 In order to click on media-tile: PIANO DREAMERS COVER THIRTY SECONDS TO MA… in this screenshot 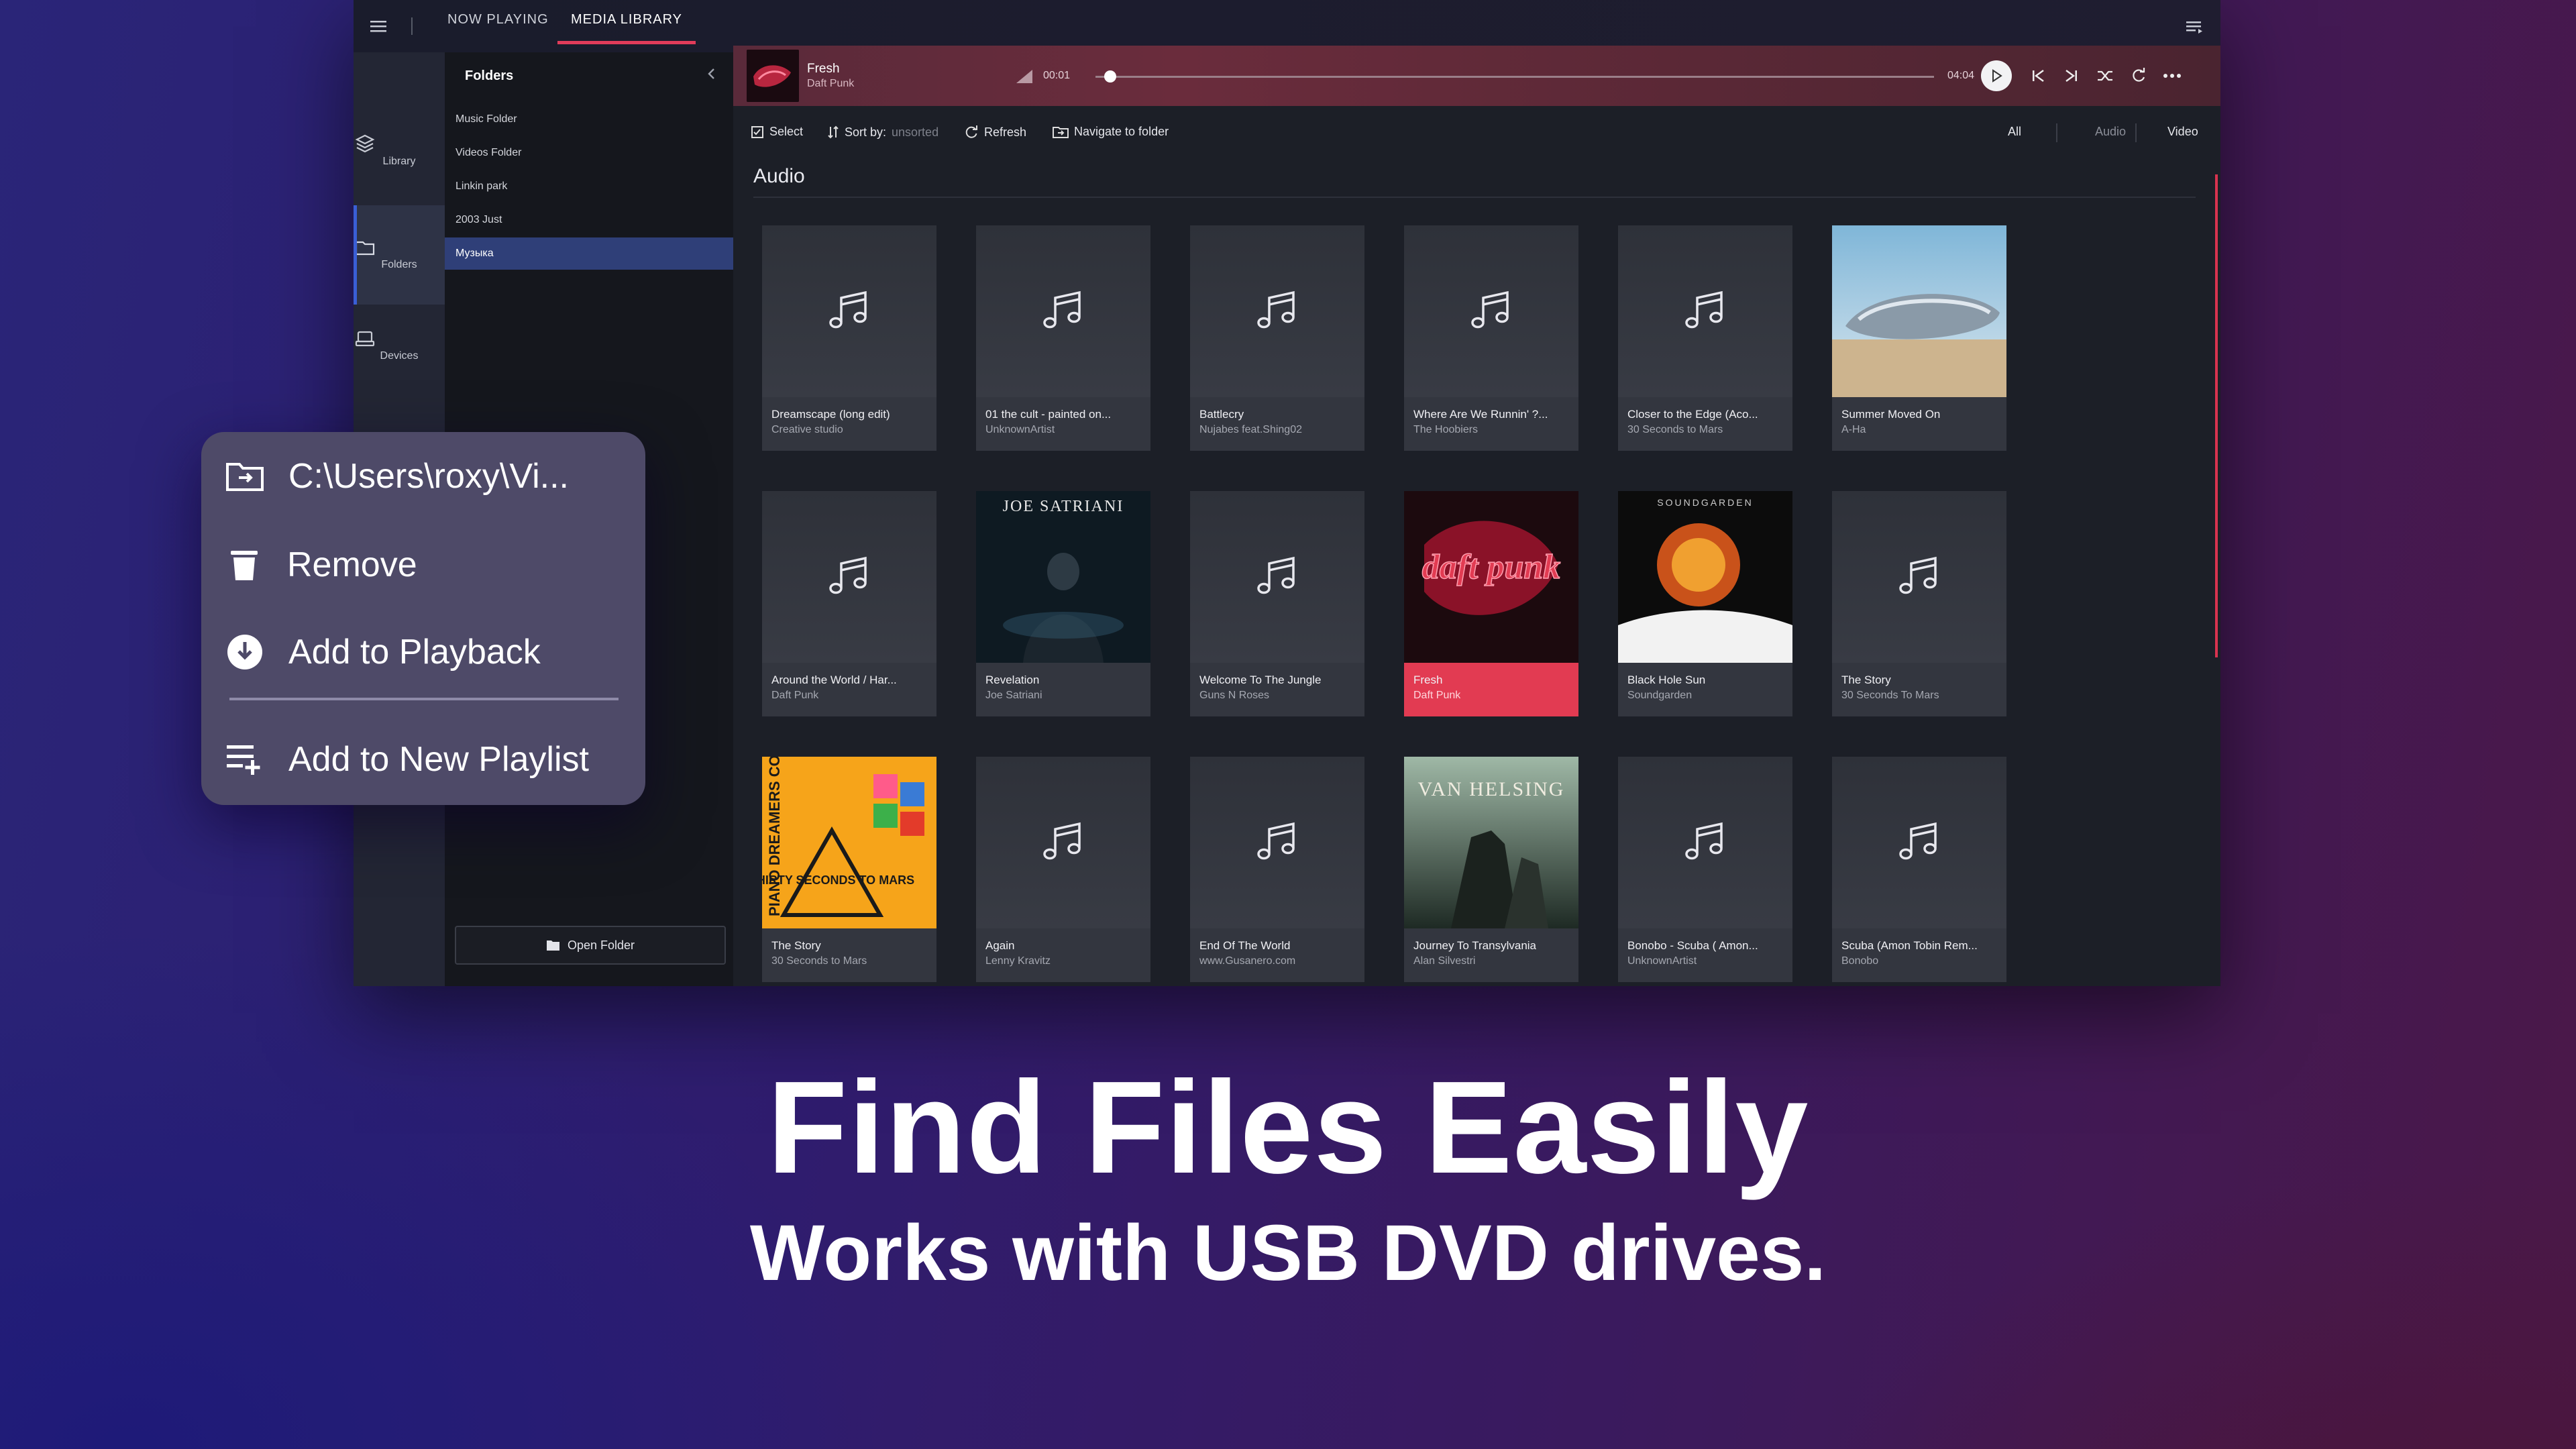, I will do `click(849, 869)`.